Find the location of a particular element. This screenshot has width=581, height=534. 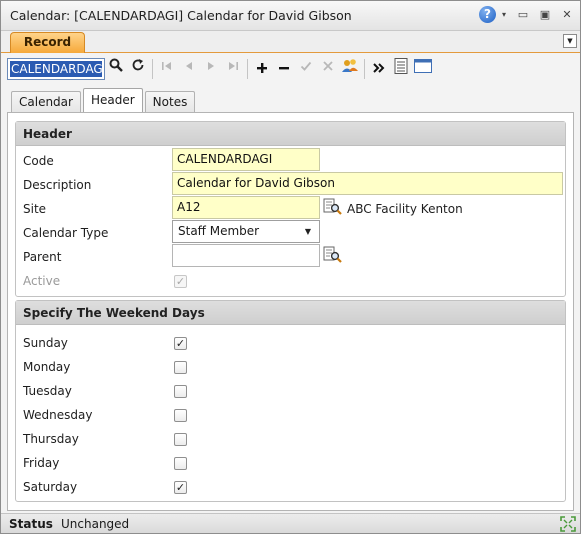

users-icon is located at coordinates (350, 69).